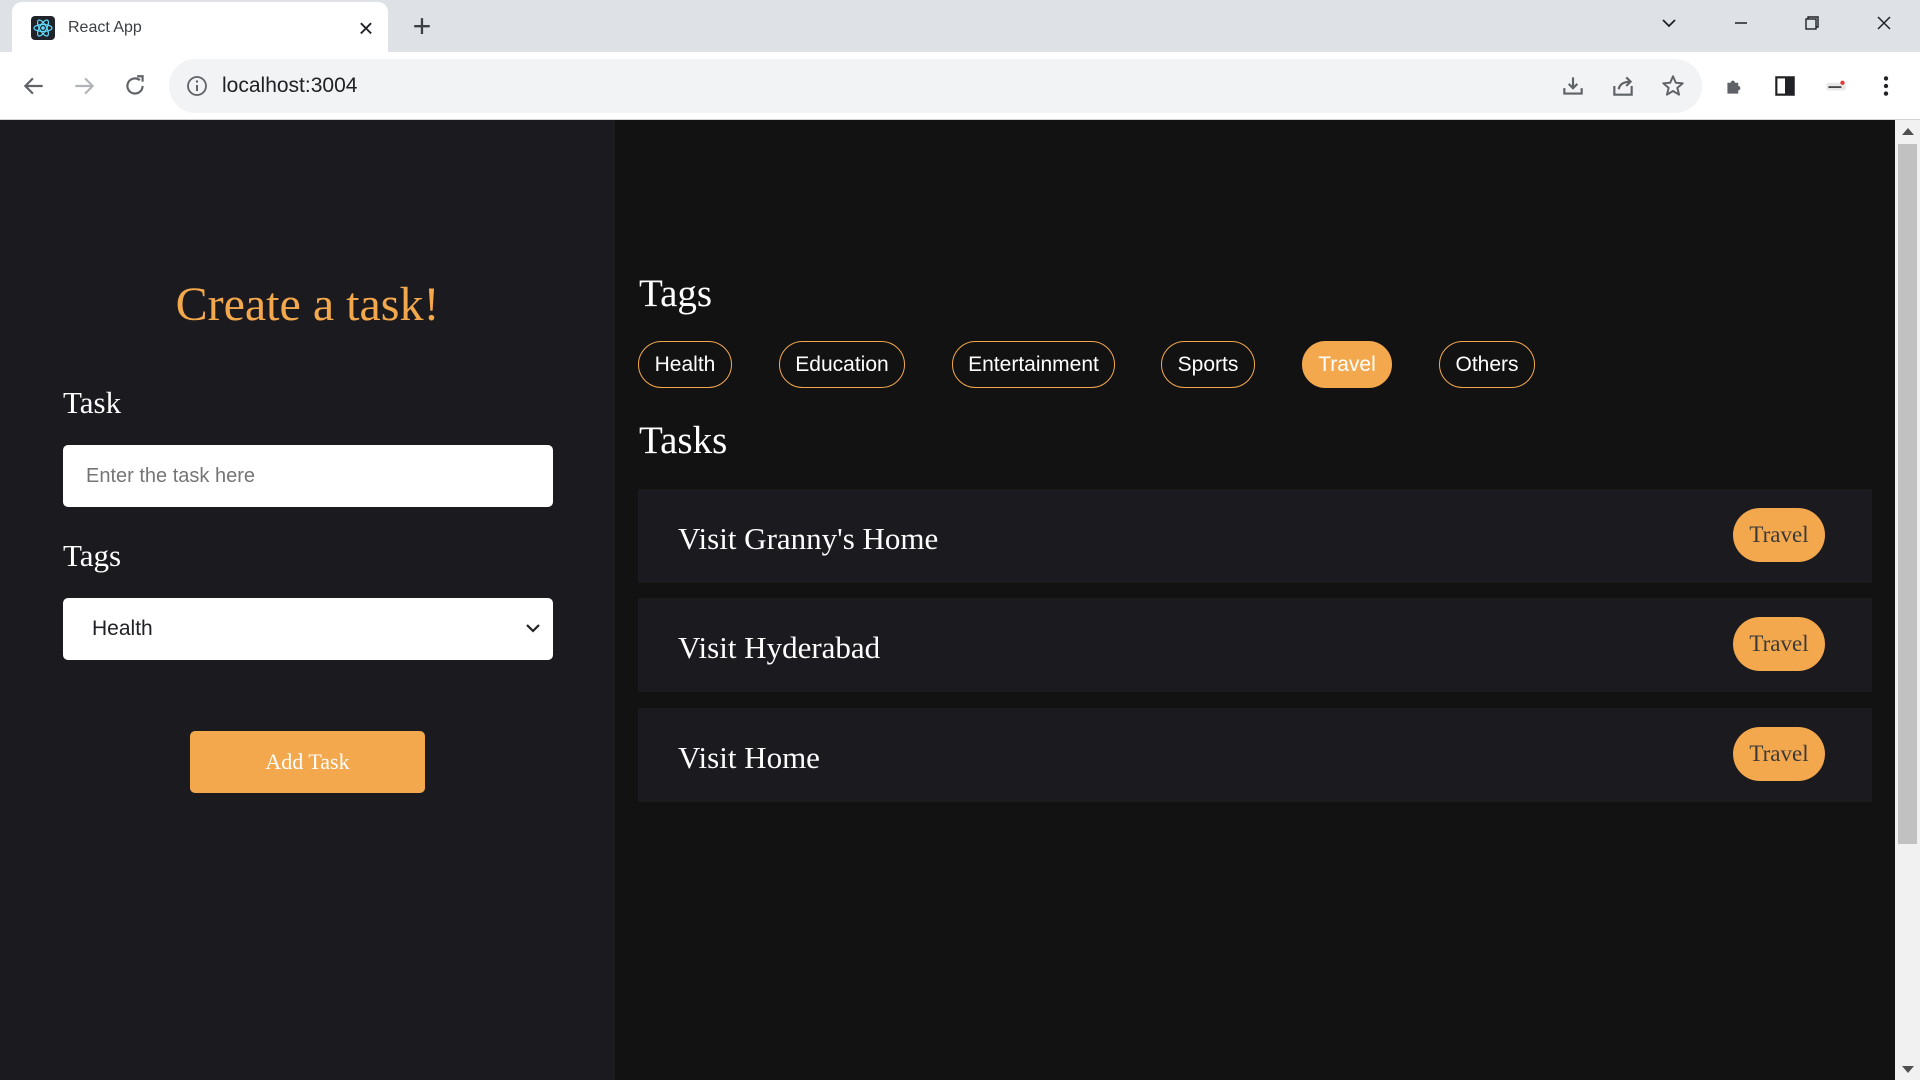 The width and height of the screenshot is (1920, 1080). What do you see at coordinates (685, 364) in the screenshot?
I see `tag-filter-health: Health` at bounding box center [685, 364].